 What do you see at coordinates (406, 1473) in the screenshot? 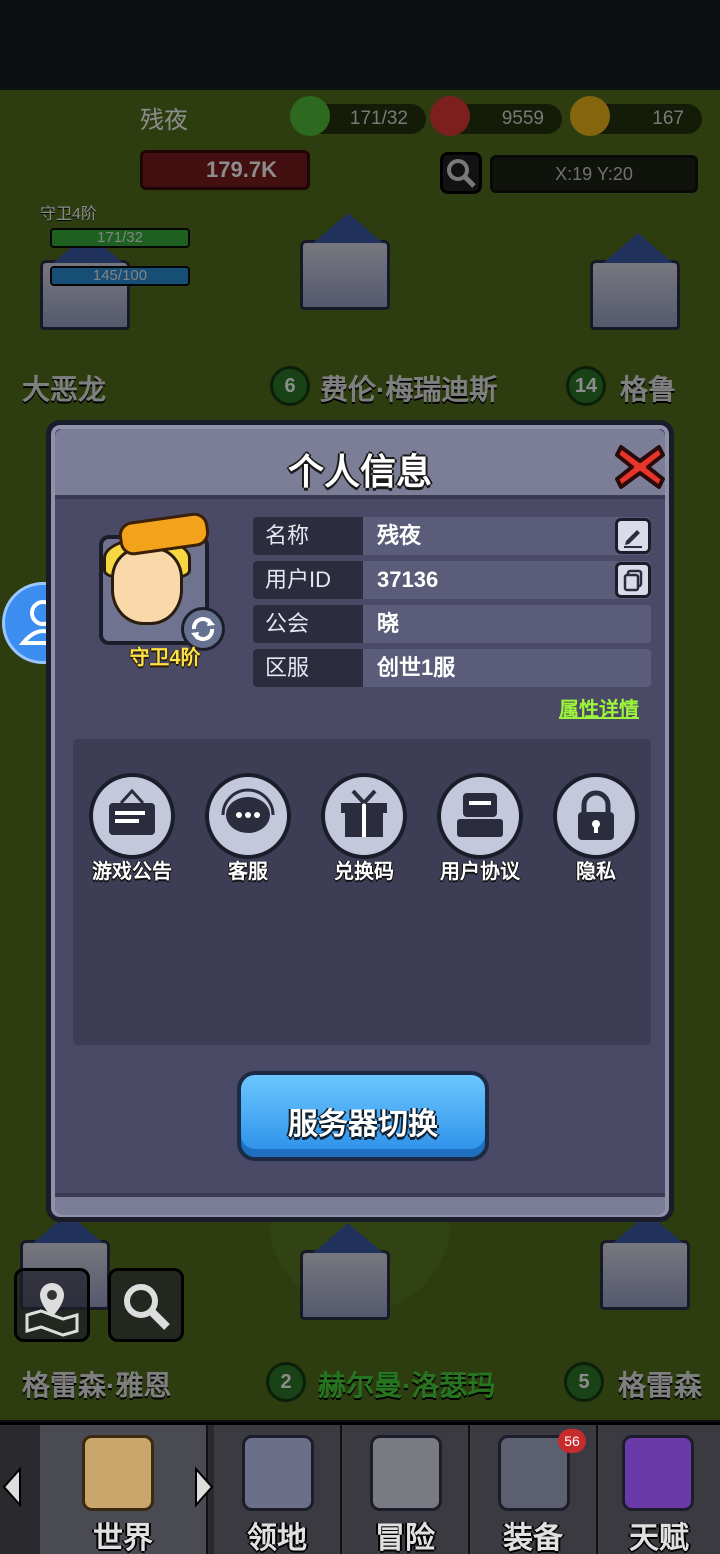
I see `crossed-axes-icon` at bounding box center [406, 1473].